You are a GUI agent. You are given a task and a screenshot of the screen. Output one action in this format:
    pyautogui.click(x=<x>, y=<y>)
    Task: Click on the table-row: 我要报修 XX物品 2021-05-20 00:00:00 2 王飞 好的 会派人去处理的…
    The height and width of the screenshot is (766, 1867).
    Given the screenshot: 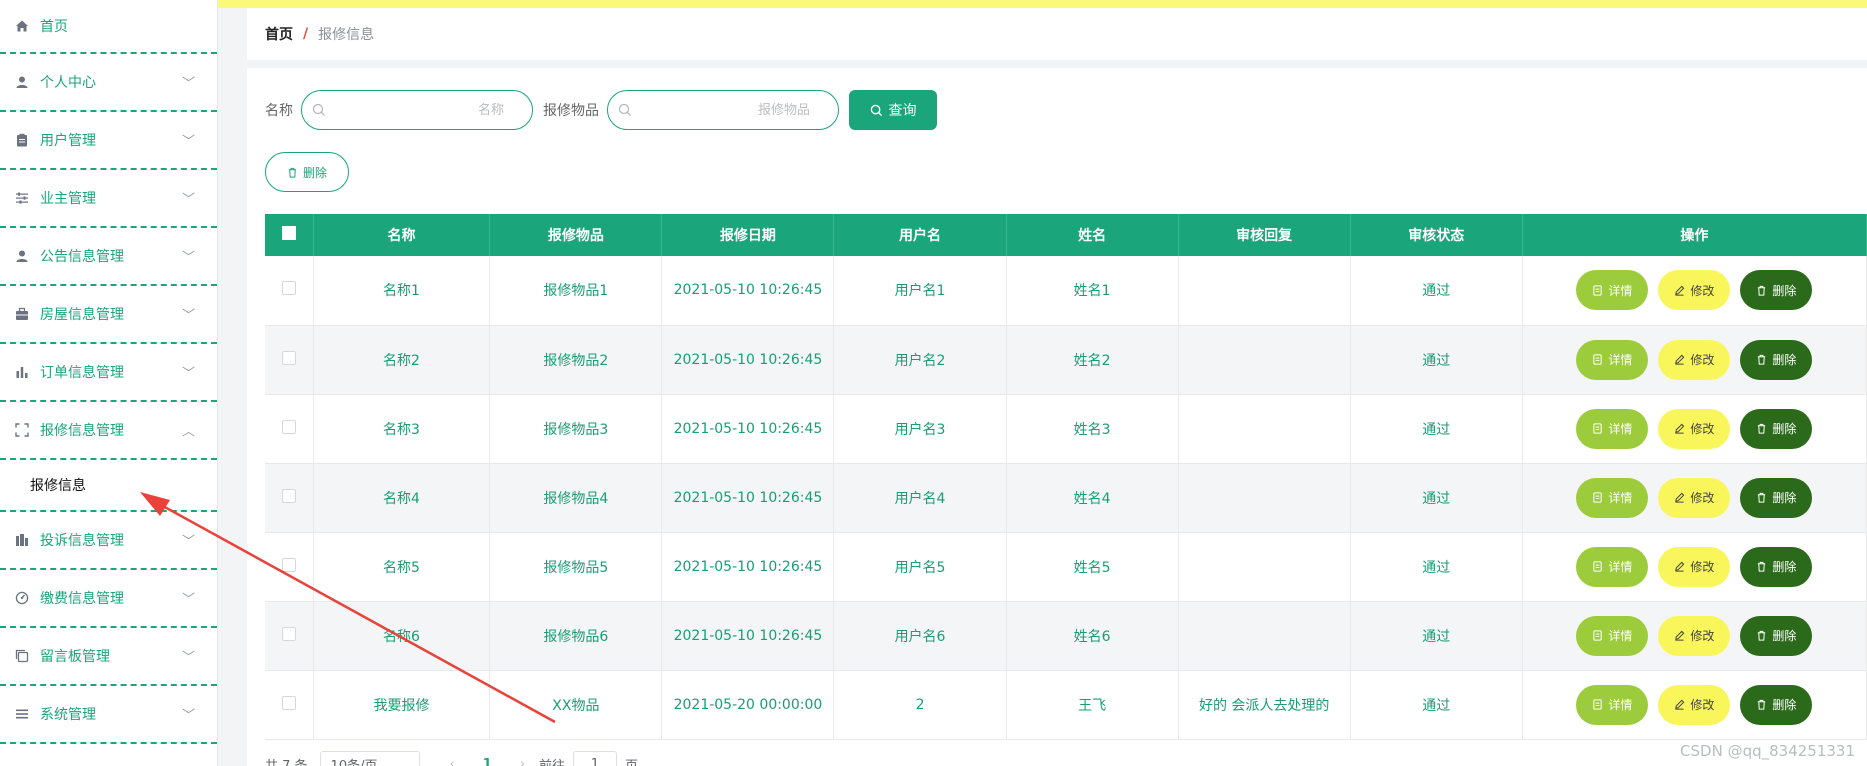 What is the action you would take?
    pyautogui.click(x=1066, y=705)
    